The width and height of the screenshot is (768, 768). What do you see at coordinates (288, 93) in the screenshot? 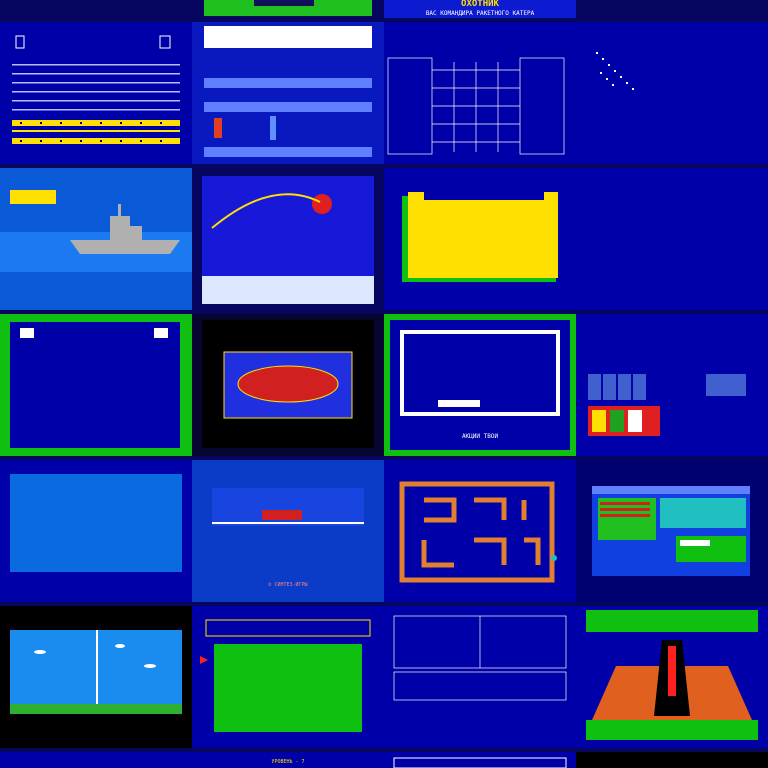
I see `tile-r1c1` at bounding box center [288, 93].